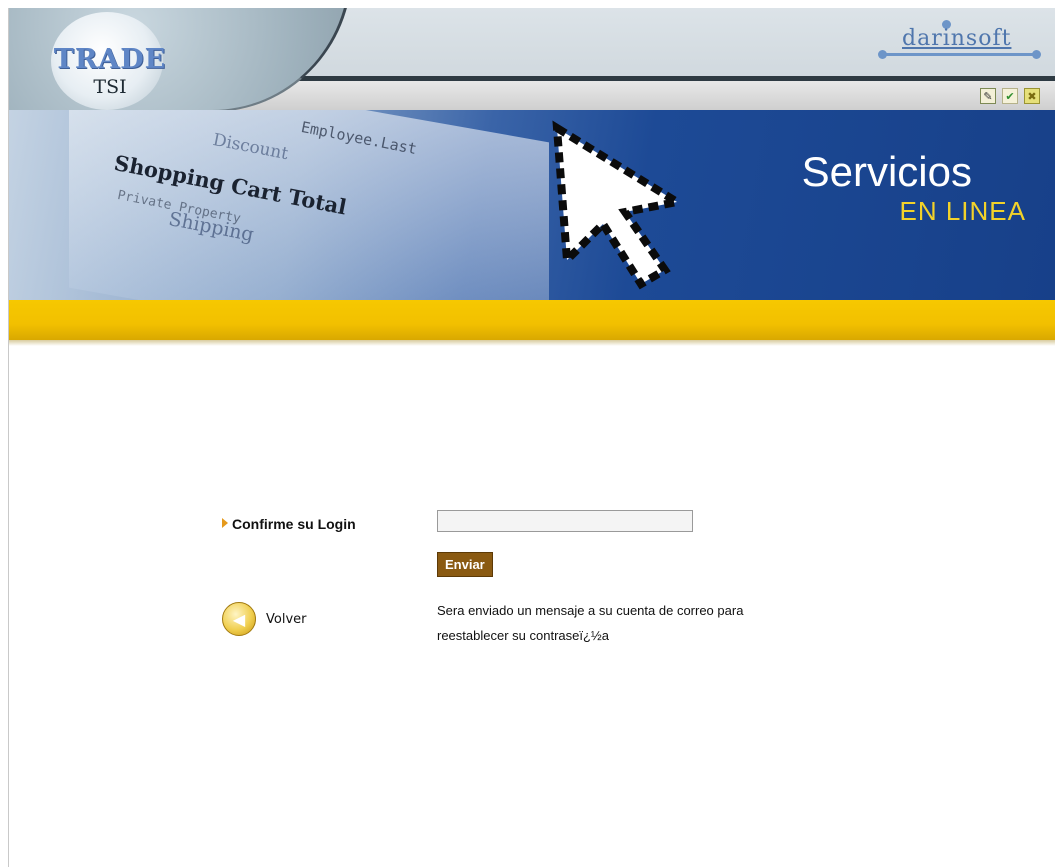  I want to click on logo-subtitle: TSI, so click(110, 87).